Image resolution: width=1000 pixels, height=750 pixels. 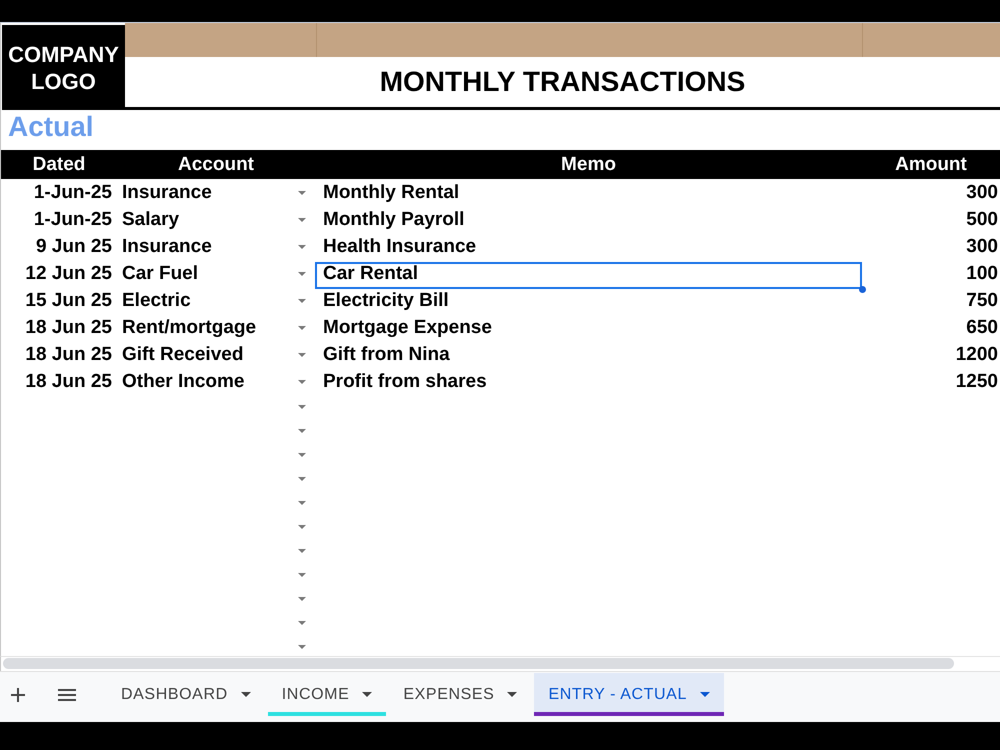 I want to click on column-header: Dated, so click(x=59, y=164).